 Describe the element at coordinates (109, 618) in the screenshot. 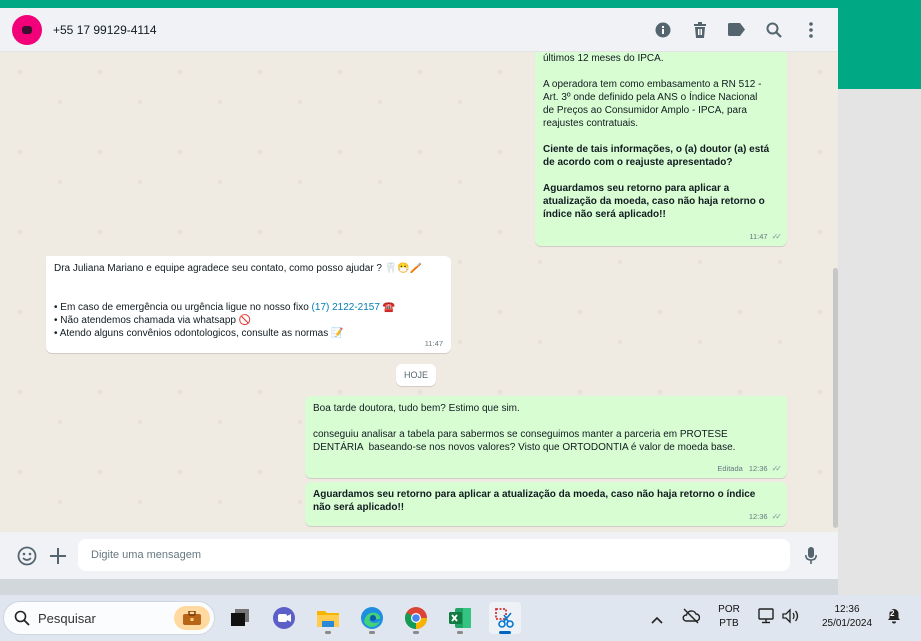

I see `taskbar-search: Pesquisar` at that location.